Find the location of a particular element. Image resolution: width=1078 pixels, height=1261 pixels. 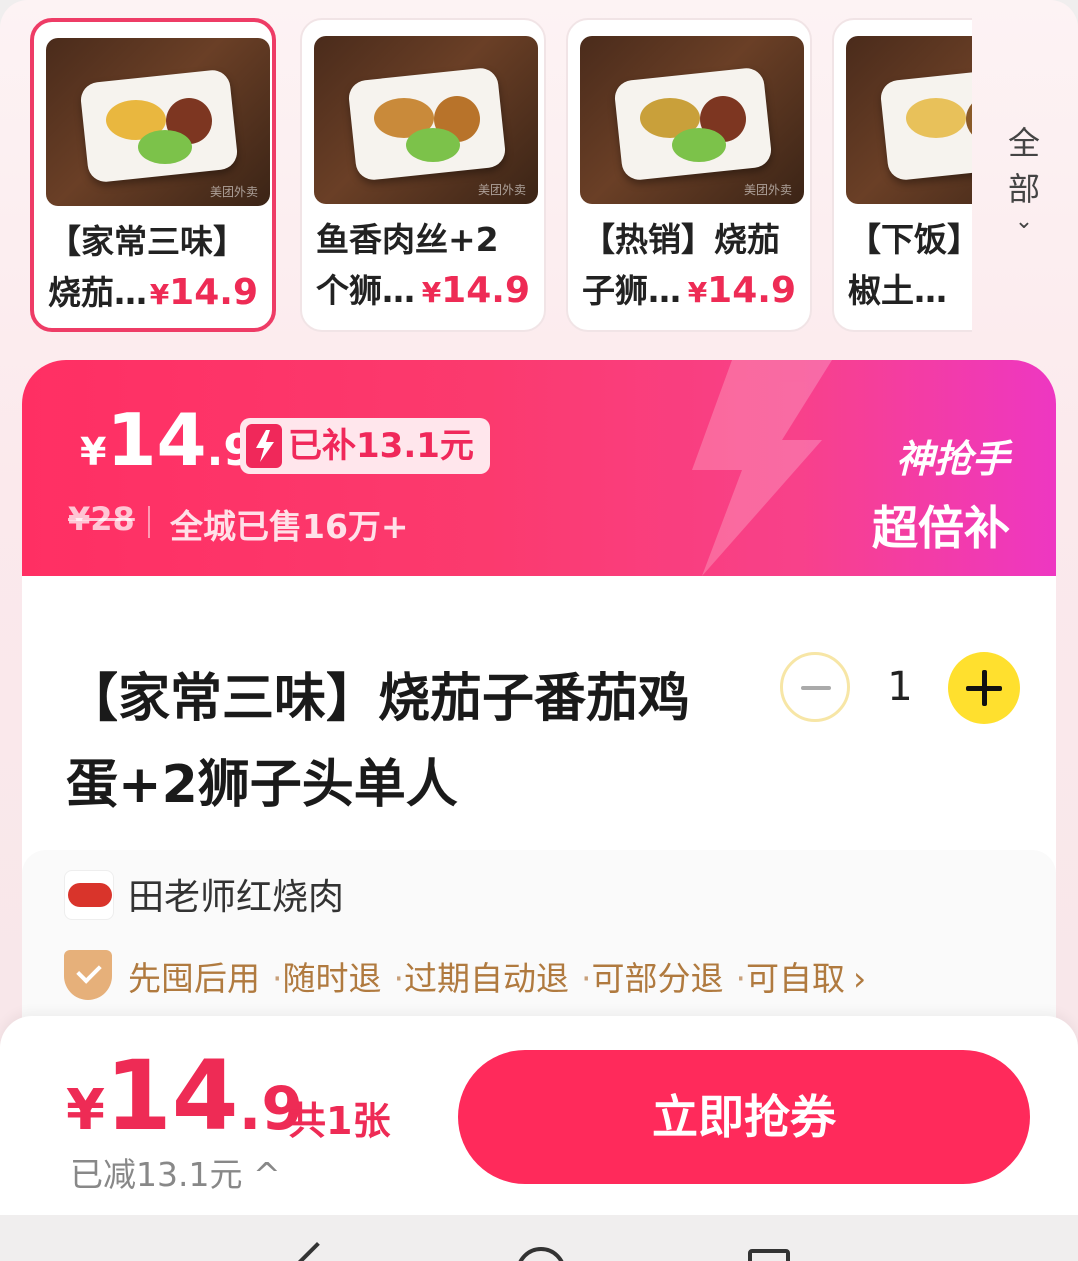

chevron-right-icon: › is located at coordinates (860, 978).